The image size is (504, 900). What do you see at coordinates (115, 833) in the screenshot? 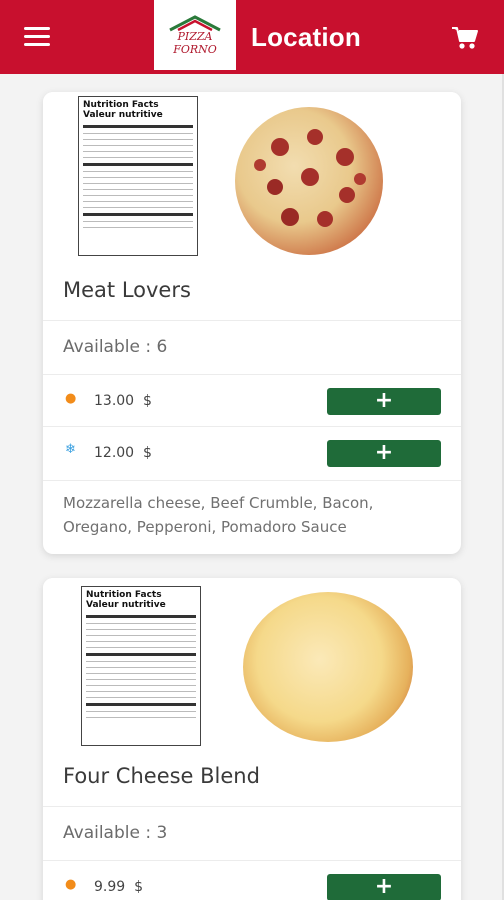
I see `availability-text: Available : 3` at bounding box center [115, 833].